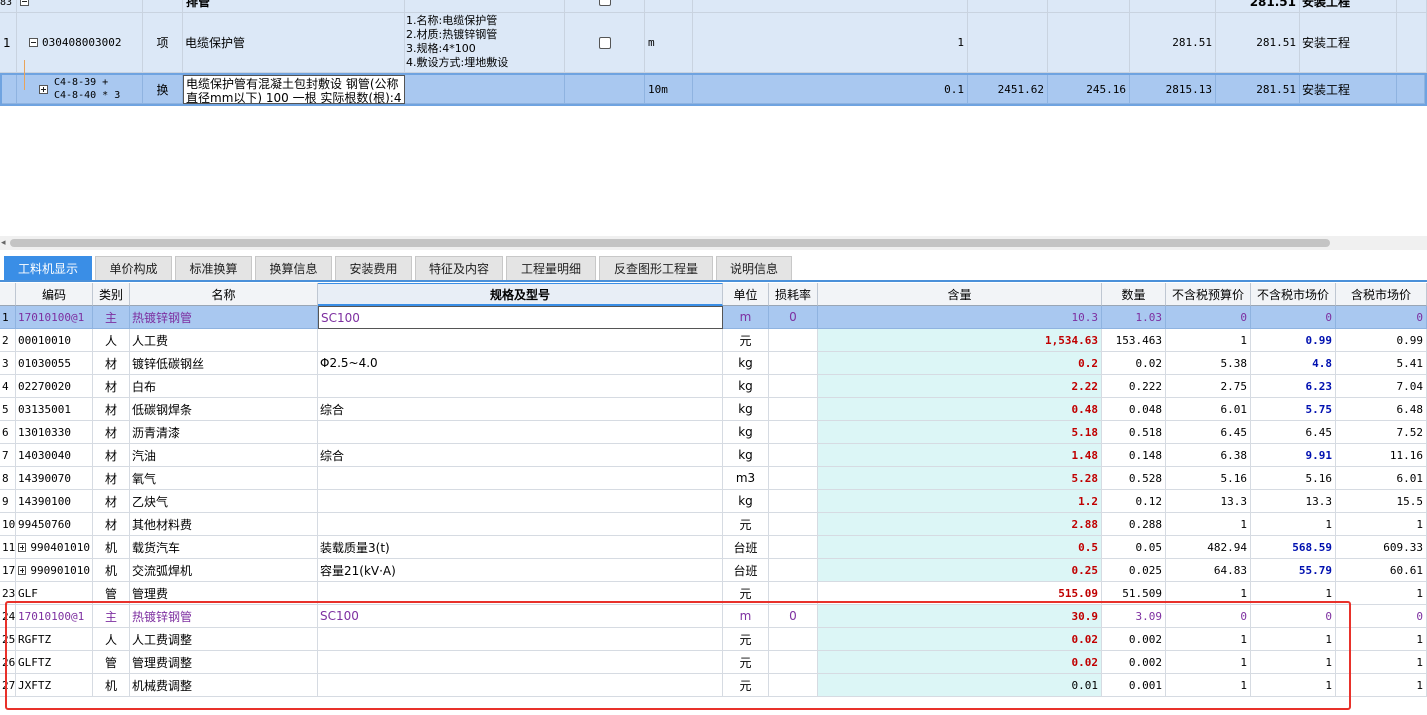  Describe the element at coordinates (605, 43) in the screenshot. I see `item-checkbox` at that location.